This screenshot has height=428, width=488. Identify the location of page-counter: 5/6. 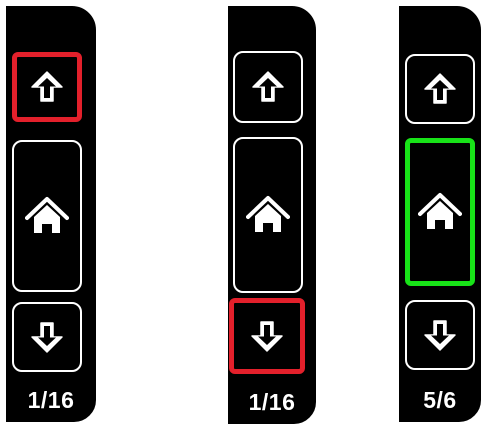
(440, 400).